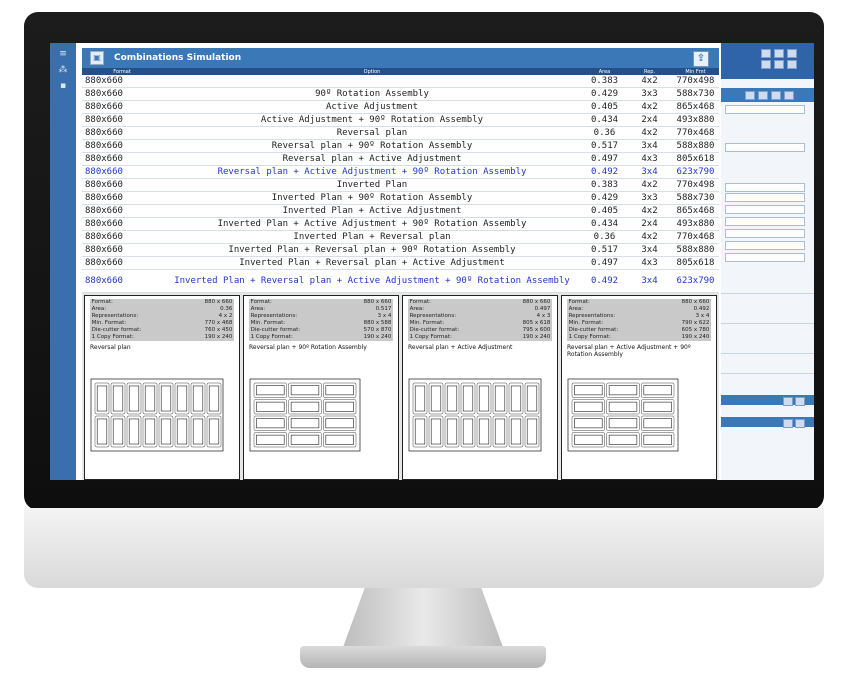 Image resolution: width=842 pixels, height=680 pixels. I want to click on info-label: Die-cutter format:, so click(593, 330).